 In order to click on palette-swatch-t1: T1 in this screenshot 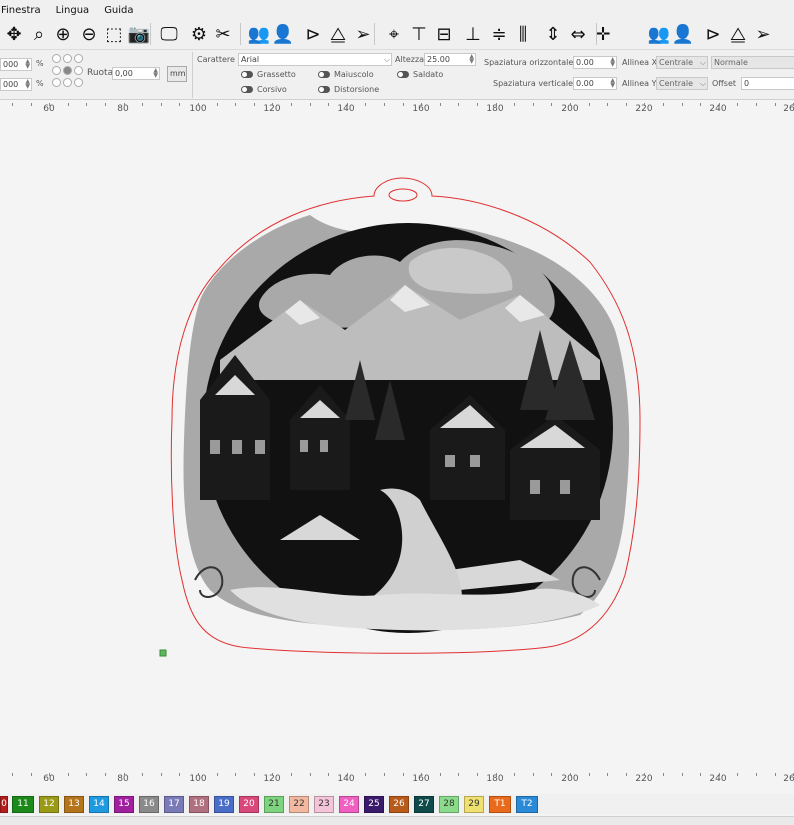, I will do `click(500, 804)`.